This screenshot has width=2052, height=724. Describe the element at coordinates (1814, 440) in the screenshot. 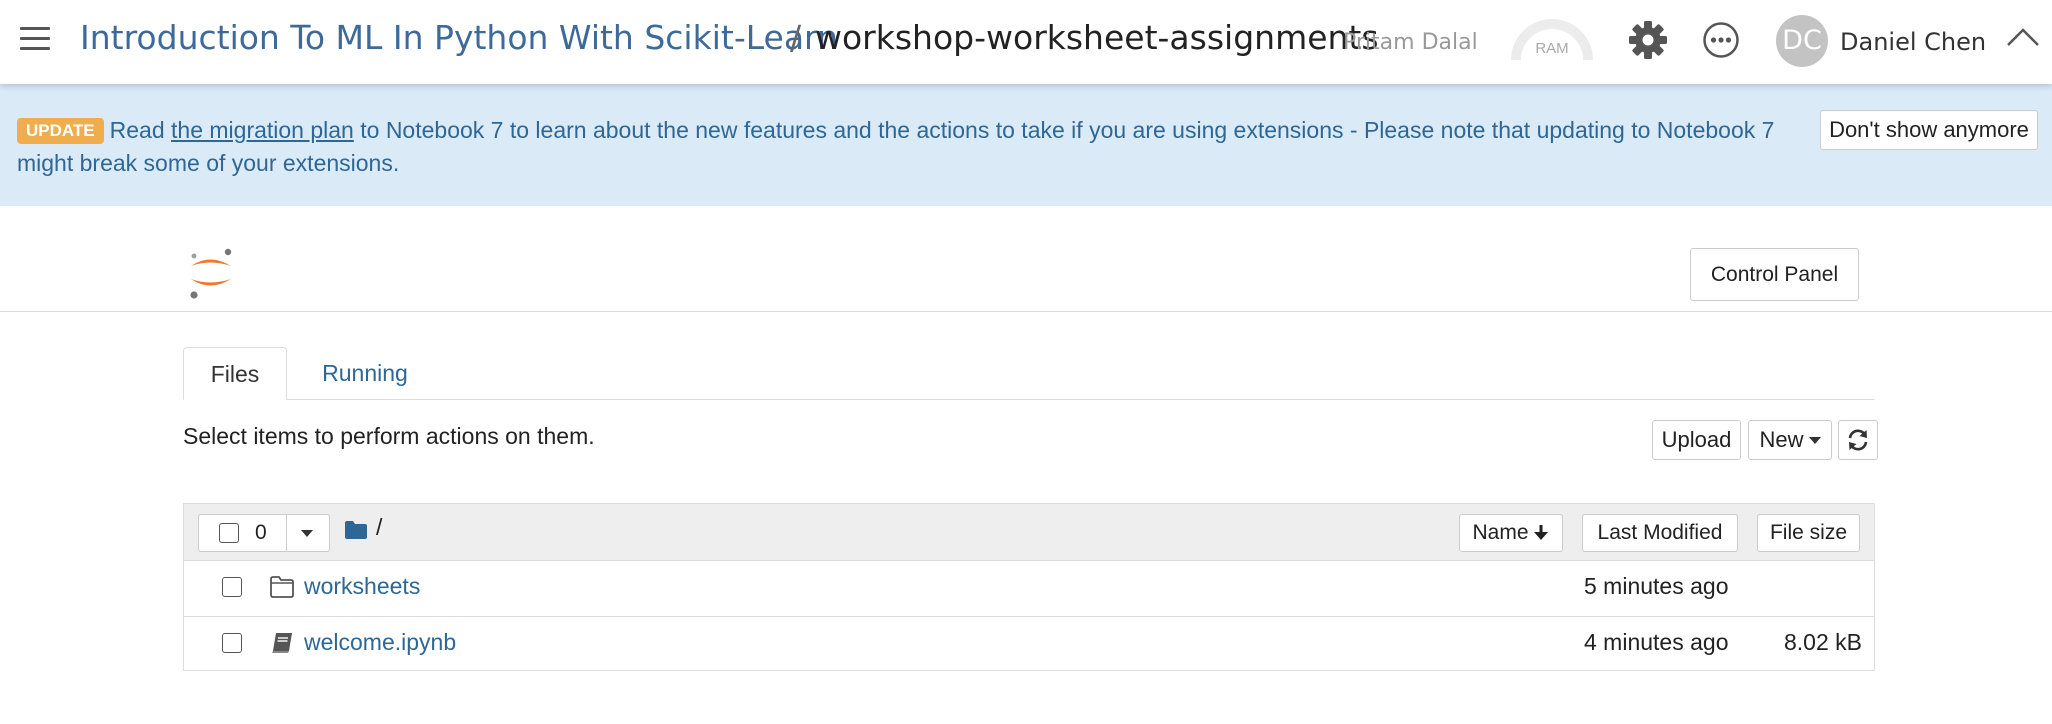

I see `caret-down-icon` at that location.